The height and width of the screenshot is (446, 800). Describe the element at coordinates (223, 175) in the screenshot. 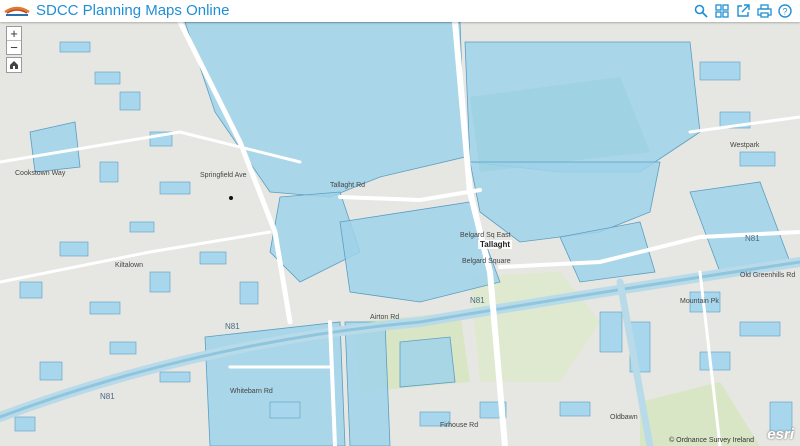

I see `street-label: Springfield Ave` at that location.